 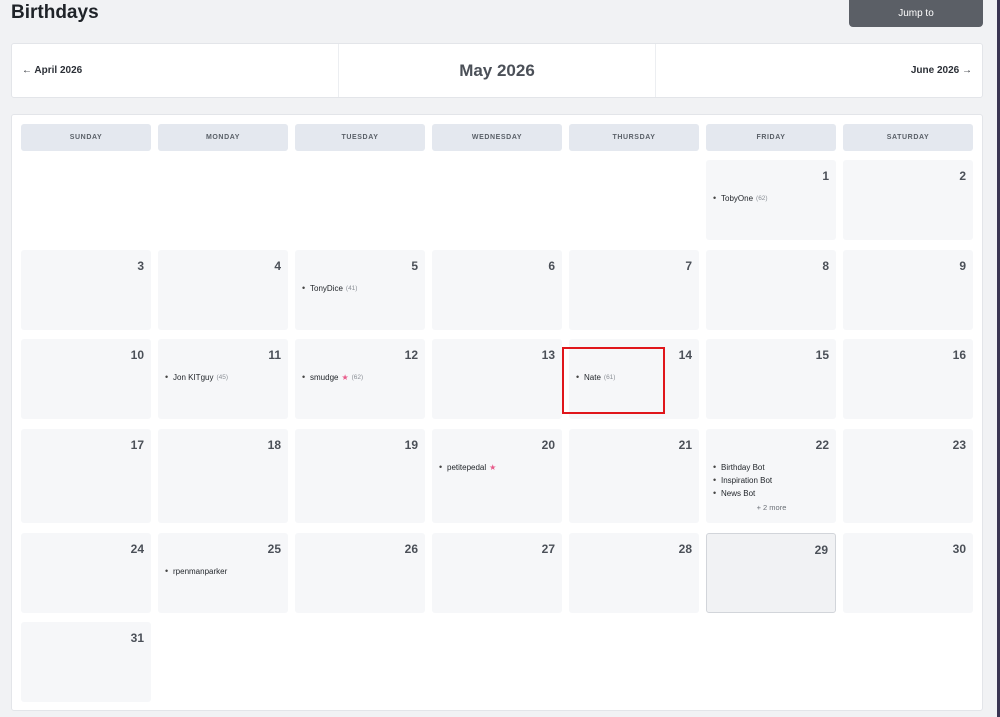 I want to click on member-age: (45), so click(x=222, y=377).